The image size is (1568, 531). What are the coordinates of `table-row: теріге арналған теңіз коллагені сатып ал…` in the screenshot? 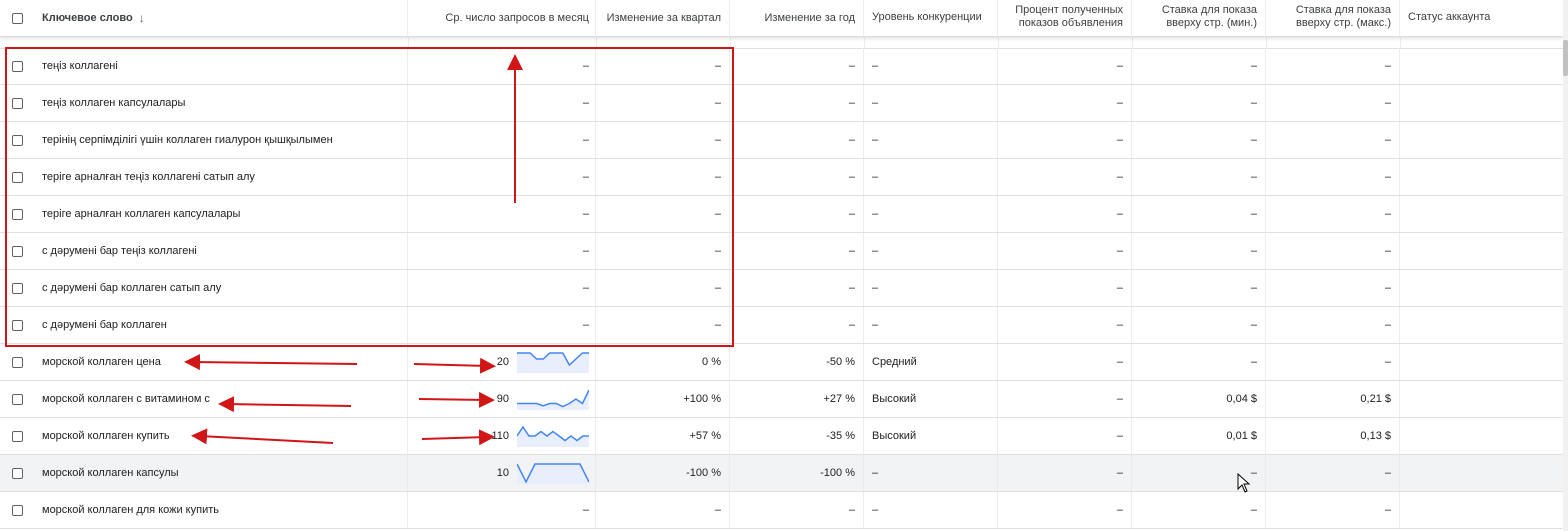 It's located at (781, 177).